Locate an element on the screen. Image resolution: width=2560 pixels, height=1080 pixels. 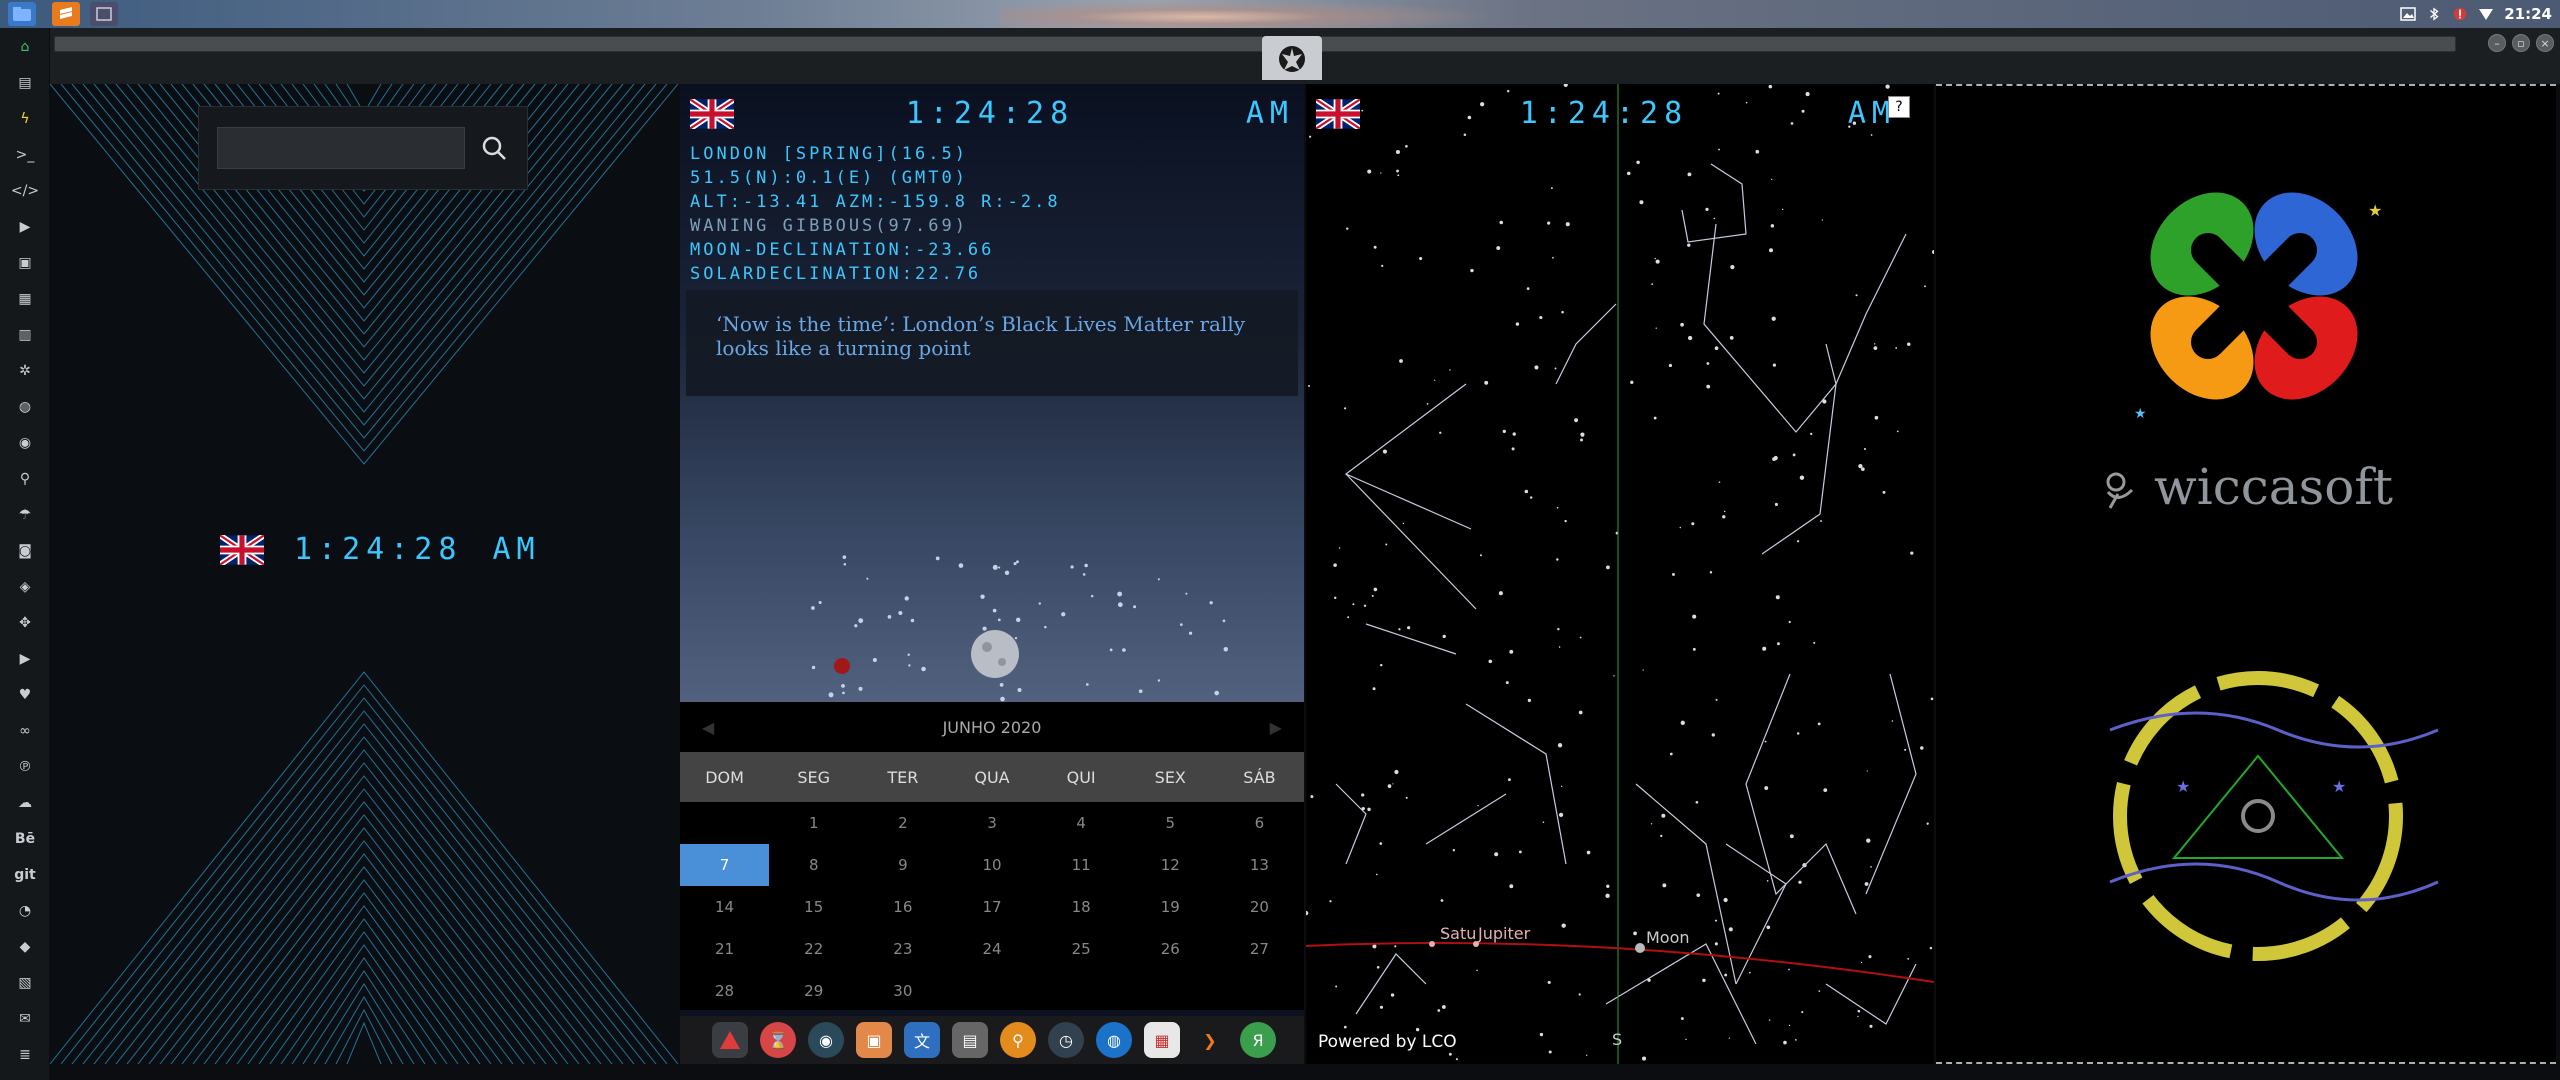
translate-app-icon: 文 is located at coordinates (922, 1040).